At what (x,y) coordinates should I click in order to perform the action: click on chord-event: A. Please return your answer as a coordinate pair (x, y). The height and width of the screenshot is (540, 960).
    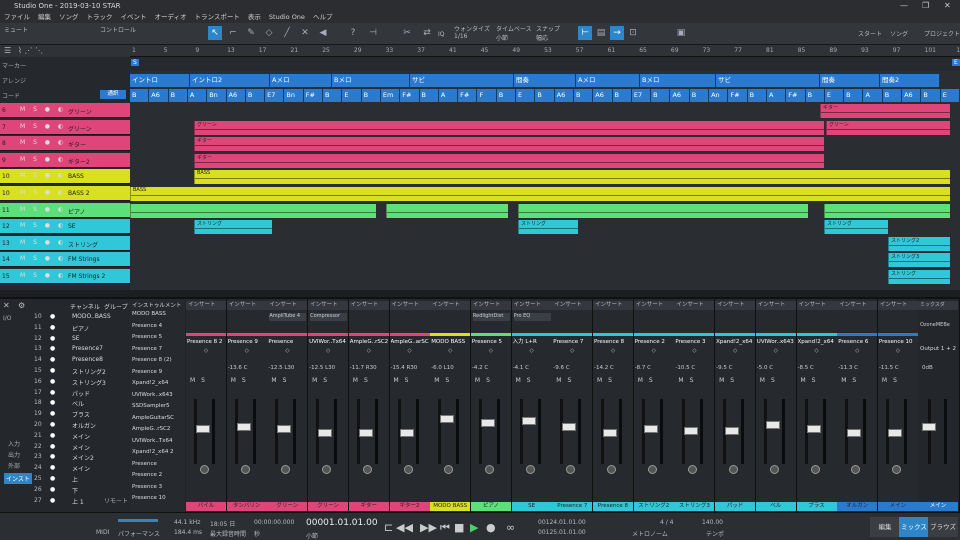
    Looking at the image, I should click on (197, 95).